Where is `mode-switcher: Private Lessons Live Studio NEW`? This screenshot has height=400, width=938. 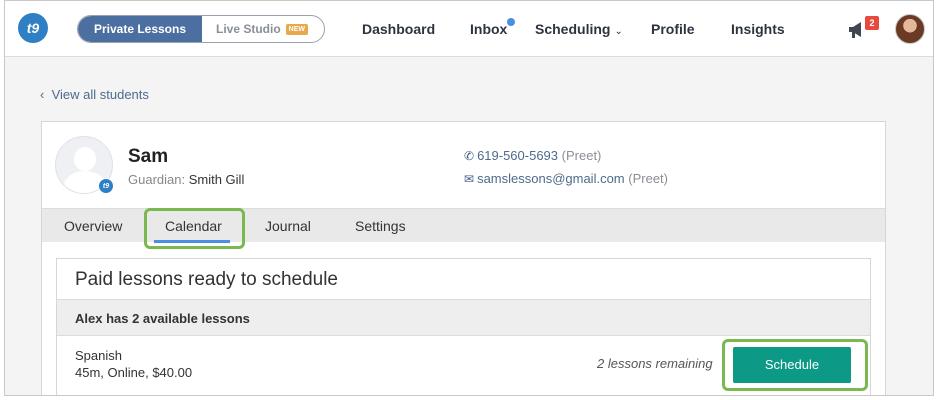
mode-switcher: Private Lessons Live Studio NEW is located at coordinates (201, 29).